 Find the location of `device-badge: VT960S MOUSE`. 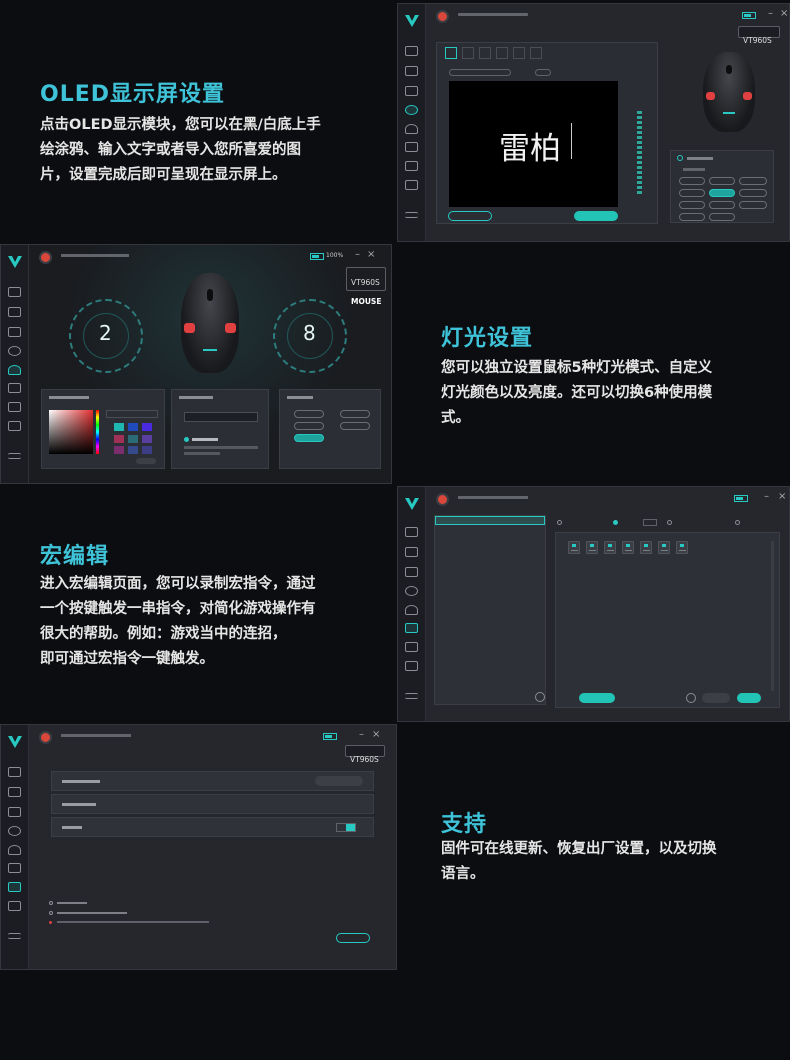

device-badge: VT960S MOUSE is located at coordinates (366, 286).